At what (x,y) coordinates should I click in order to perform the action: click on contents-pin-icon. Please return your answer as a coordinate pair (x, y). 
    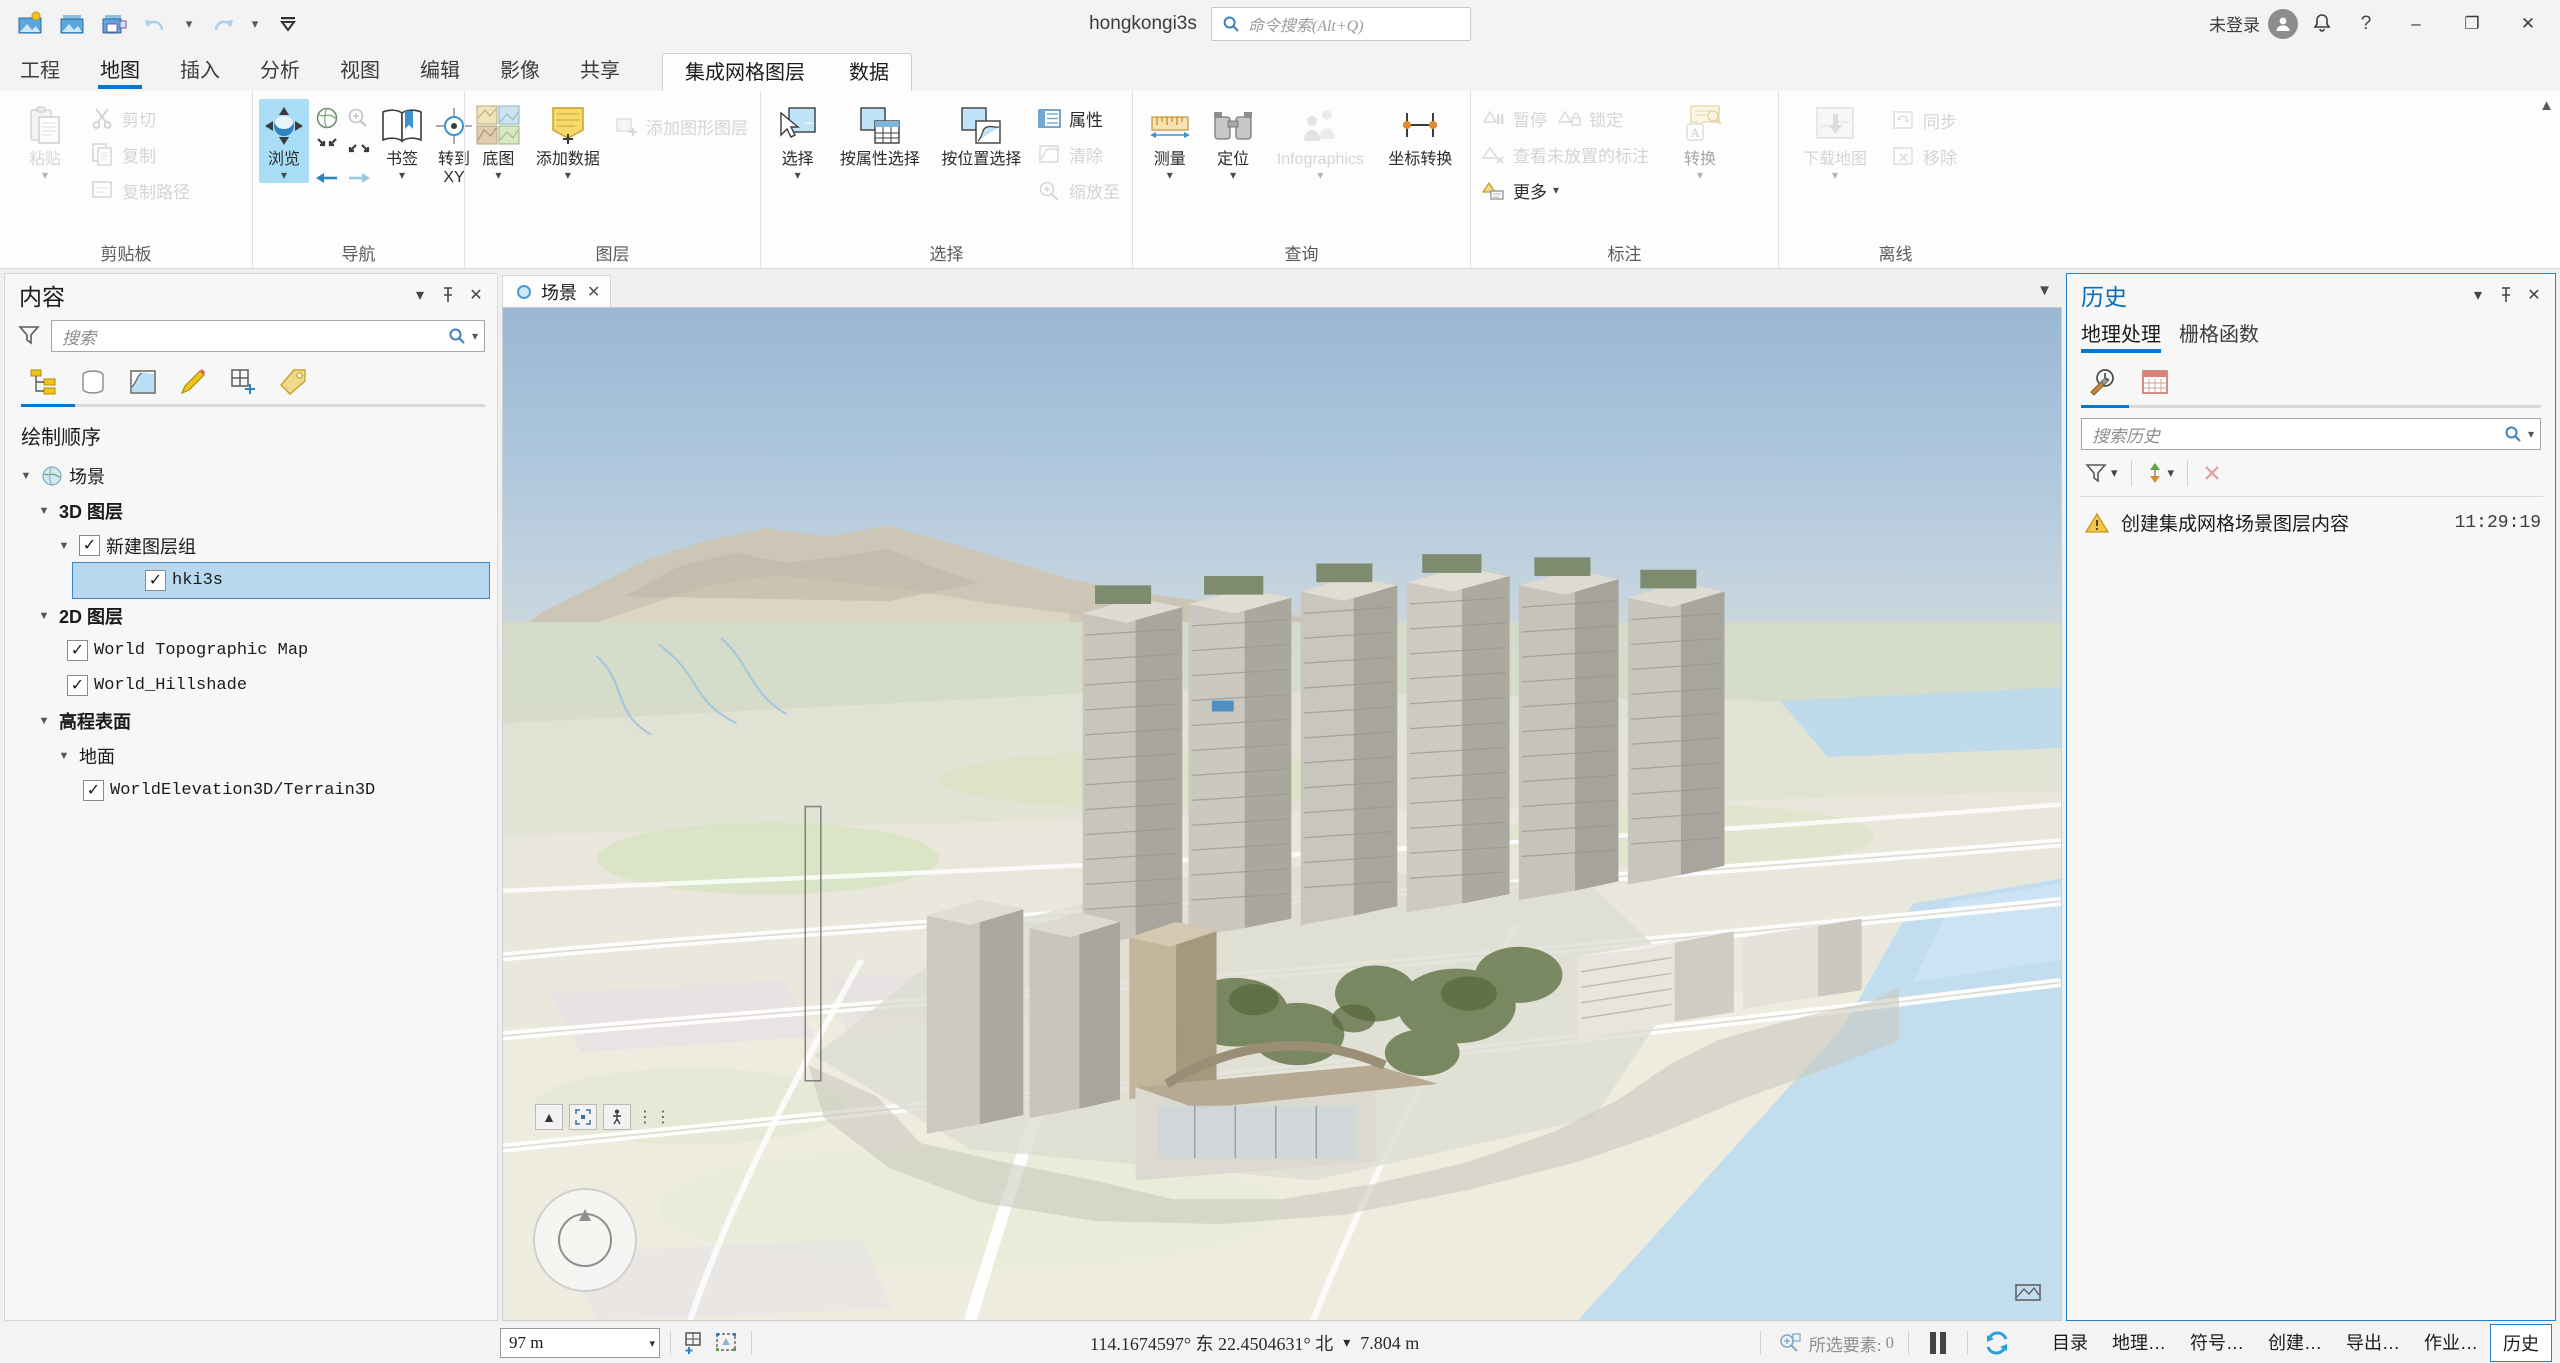
    Looking at the image, I should click on (448, 295).